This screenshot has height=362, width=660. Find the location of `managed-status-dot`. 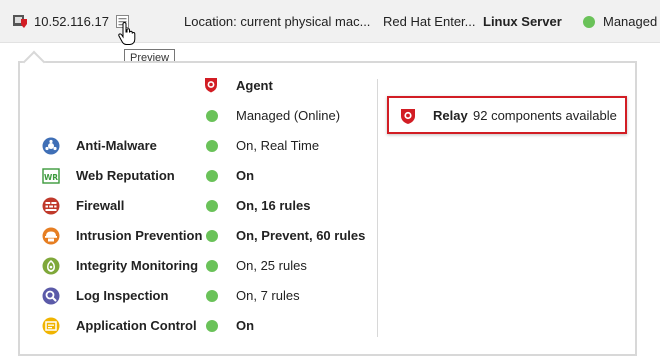

managed-status-dot is located at coordinates (589, 22).